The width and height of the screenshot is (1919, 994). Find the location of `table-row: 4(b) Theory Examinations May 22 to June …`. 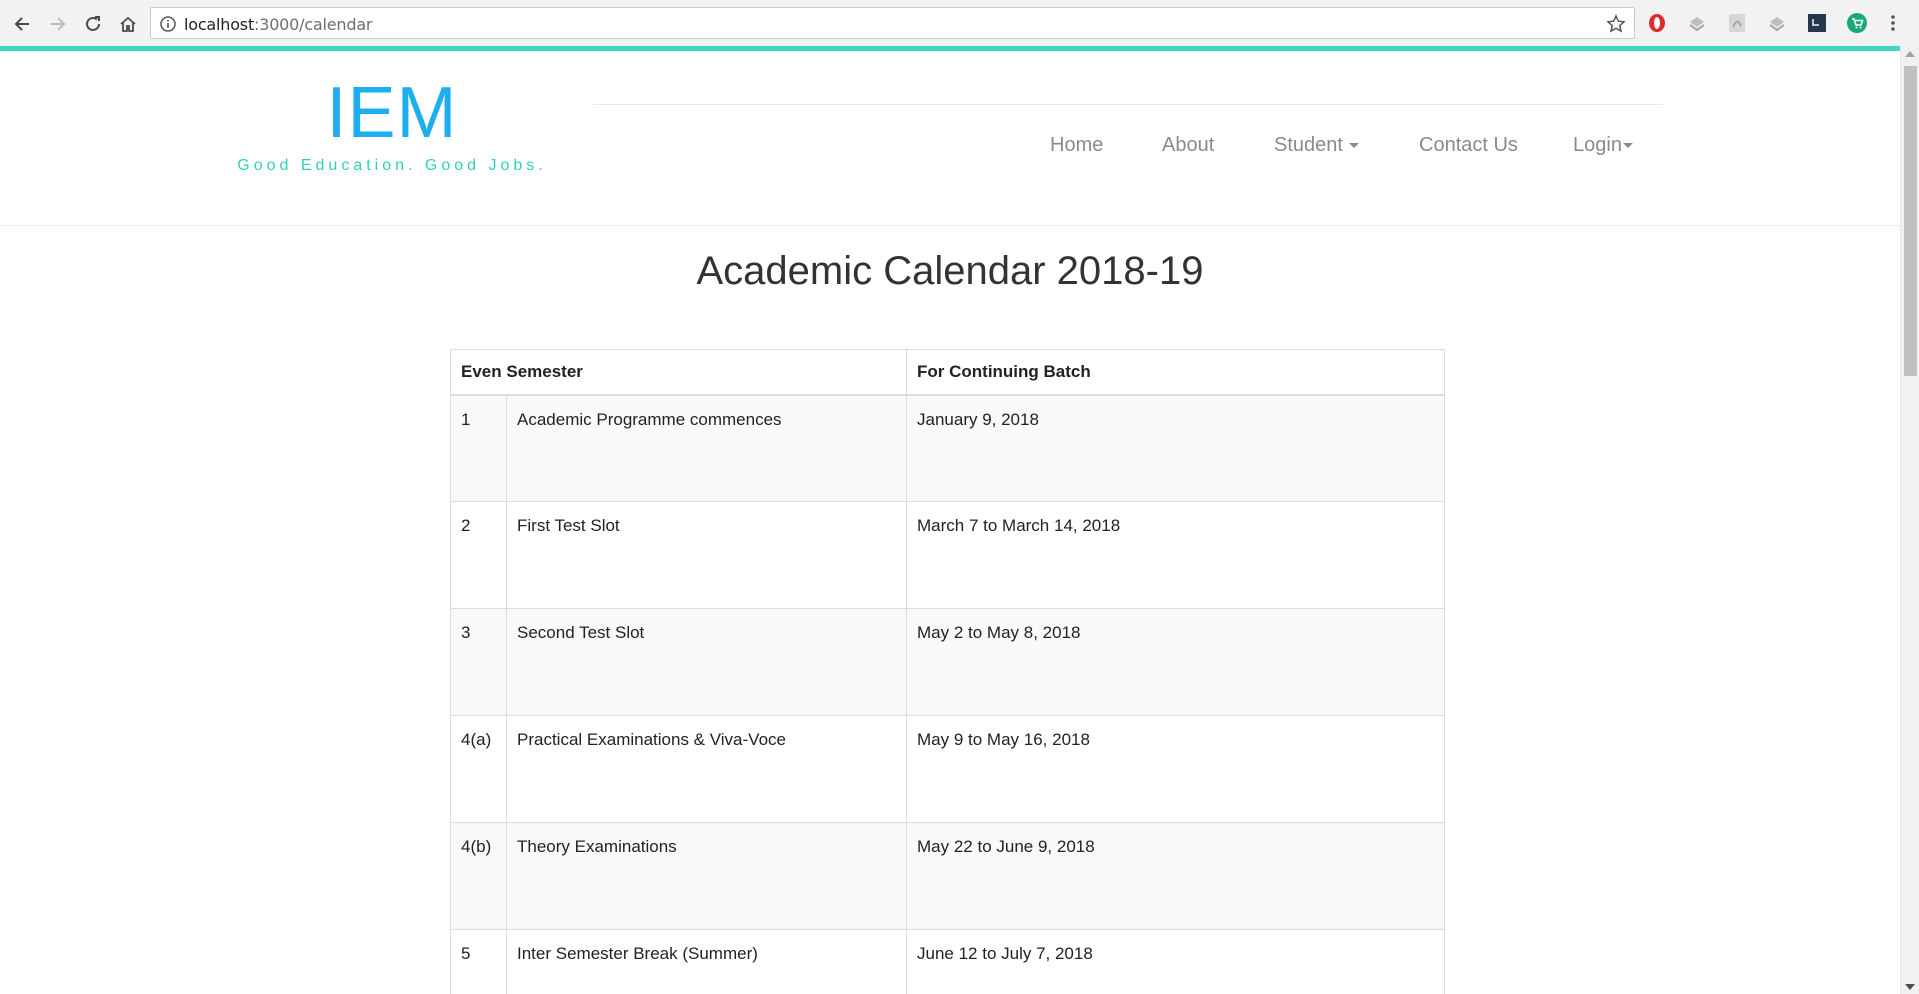

table-row: 4(b) Theory Examinations May 22 to June … is located at coordinates (947, 876).